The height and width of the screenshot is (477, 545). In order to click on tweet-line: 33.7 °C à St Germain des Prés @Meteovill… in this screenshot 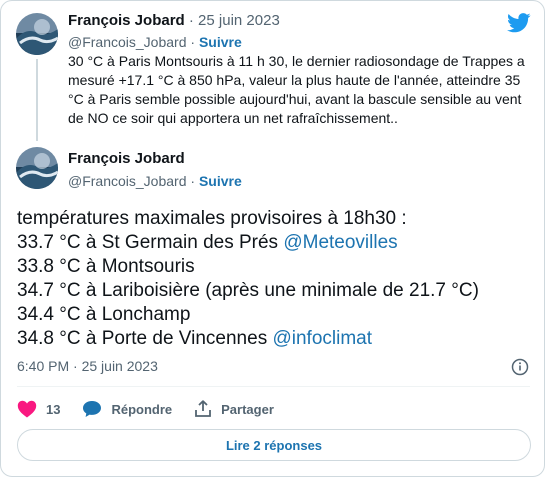, I will do `click(207, 242)`.